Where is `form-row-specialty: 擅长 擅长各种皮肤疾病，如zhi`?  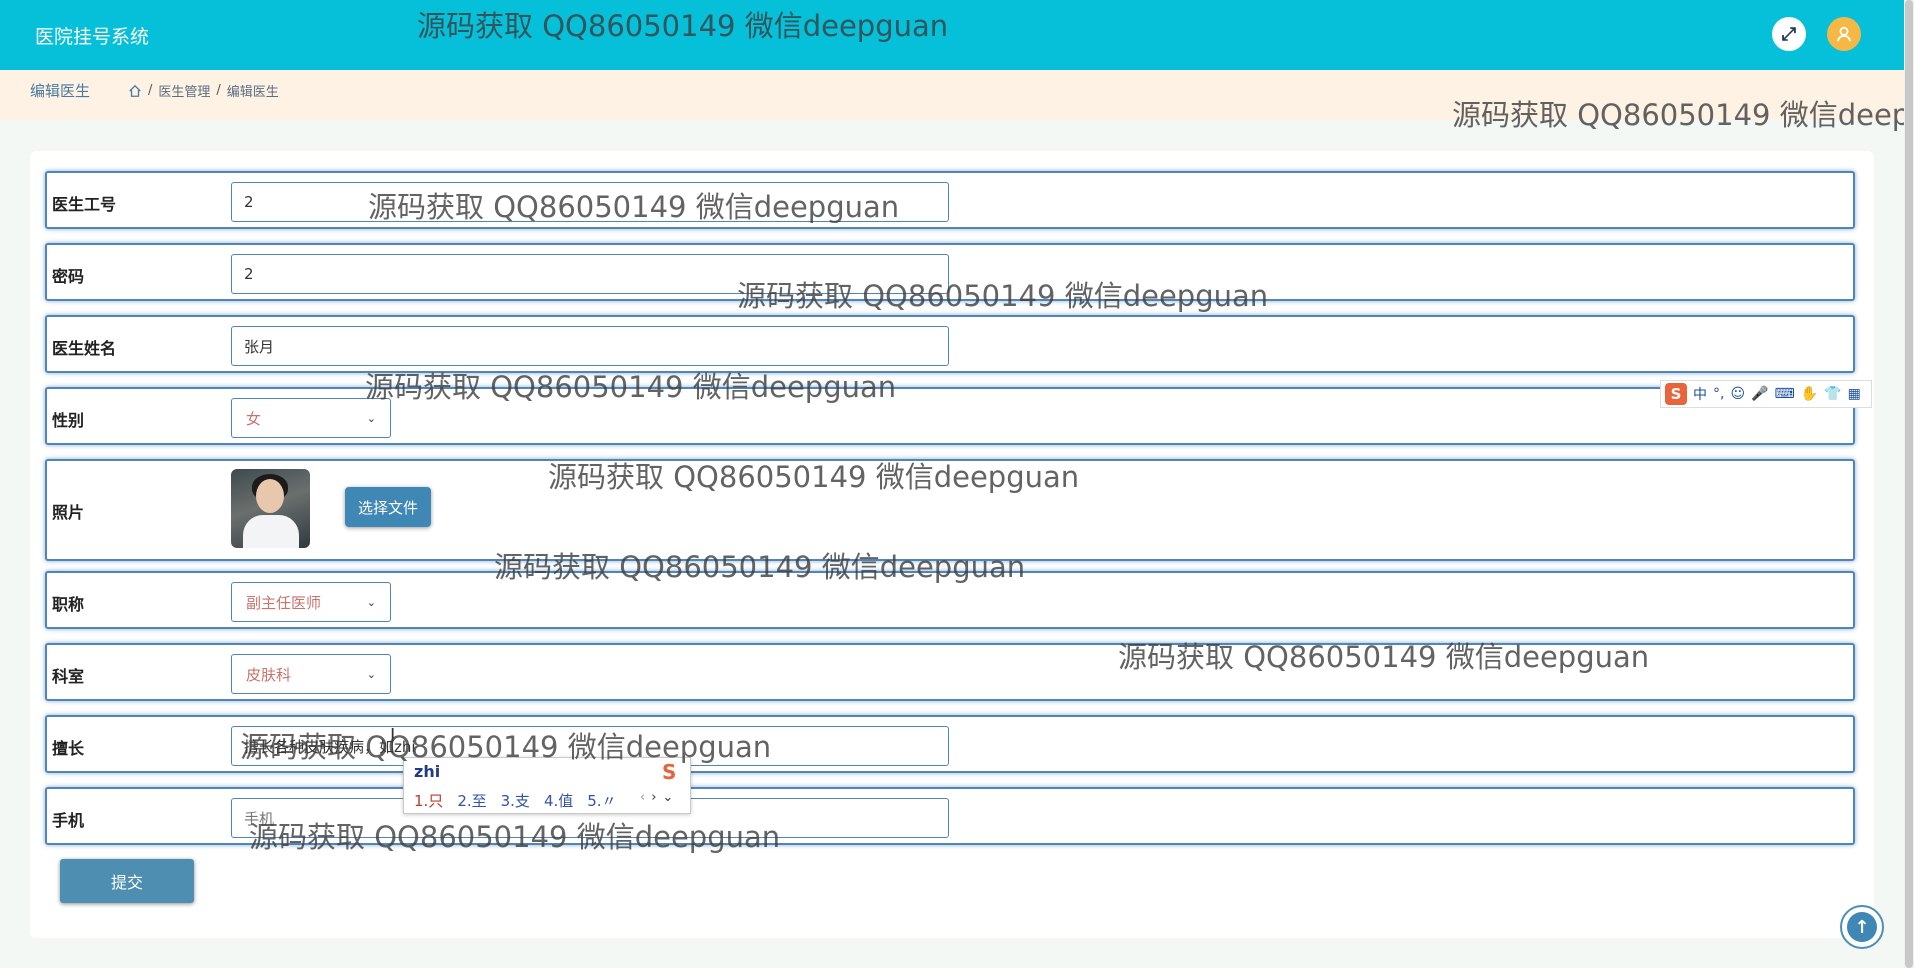 form-row-specialty: 擅长 擅长各种皮肤疾病，如zhi is located at coordinates (950, 744).